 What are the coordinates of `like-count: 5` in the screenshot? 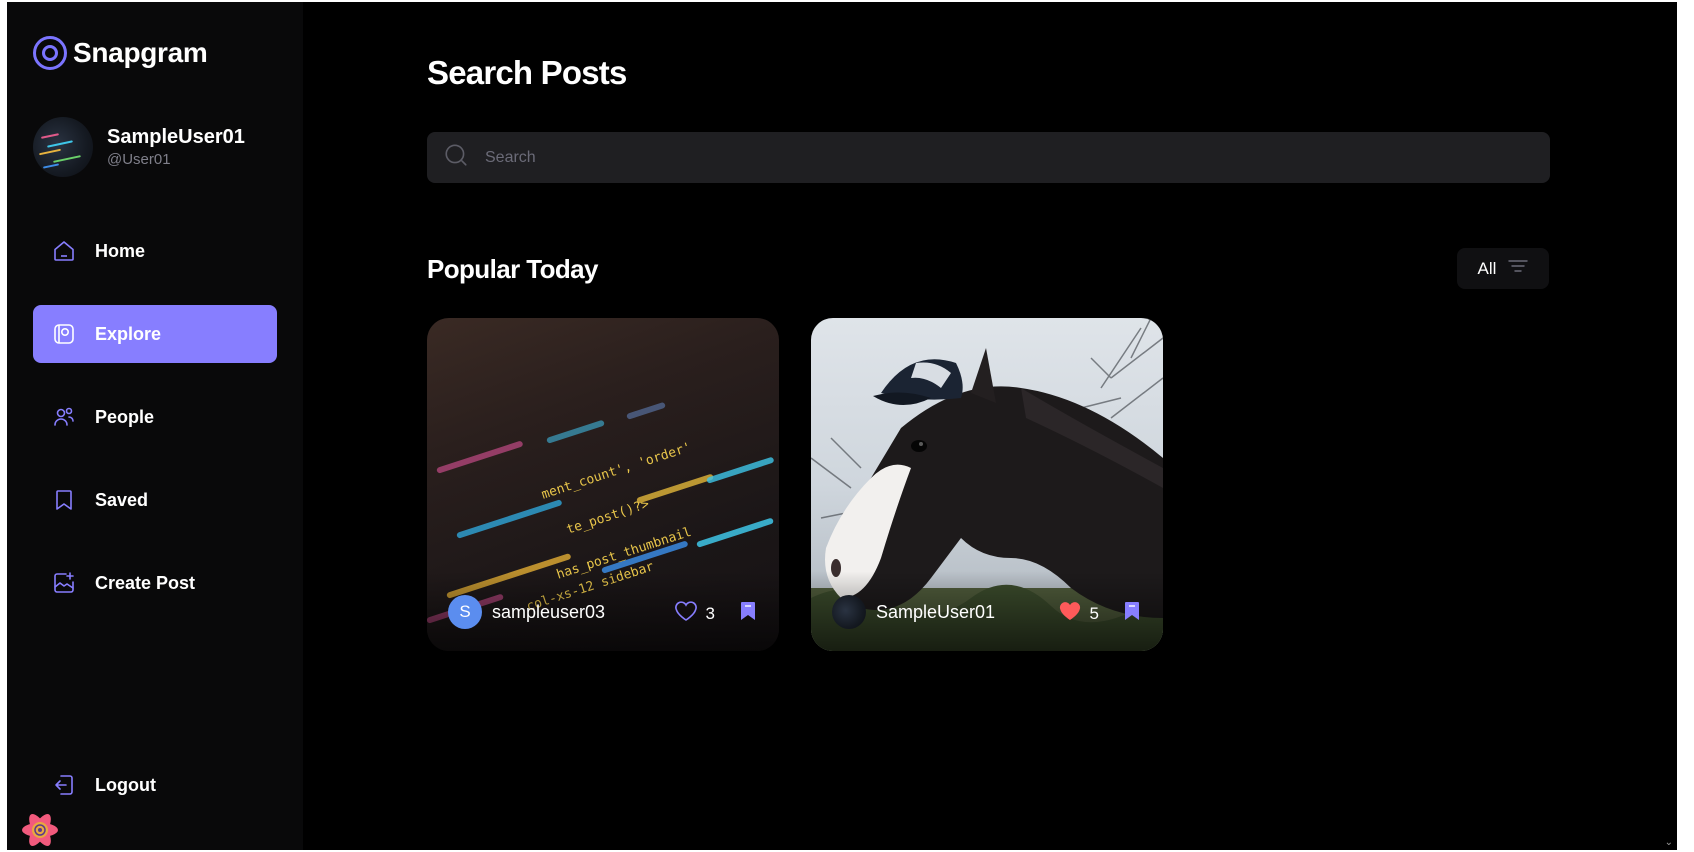 It's located at (1094, 613).